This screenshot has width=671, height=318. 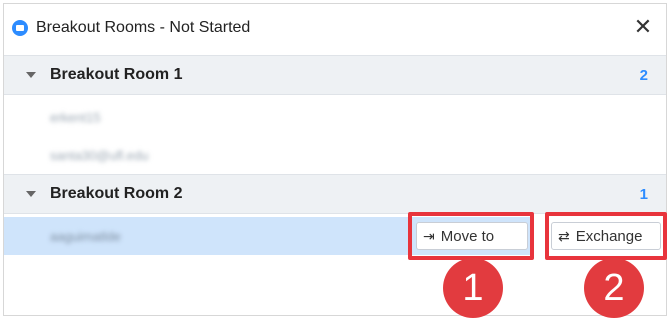 I want to click on callout-badge-1: 1, so click(x=473, y=288).